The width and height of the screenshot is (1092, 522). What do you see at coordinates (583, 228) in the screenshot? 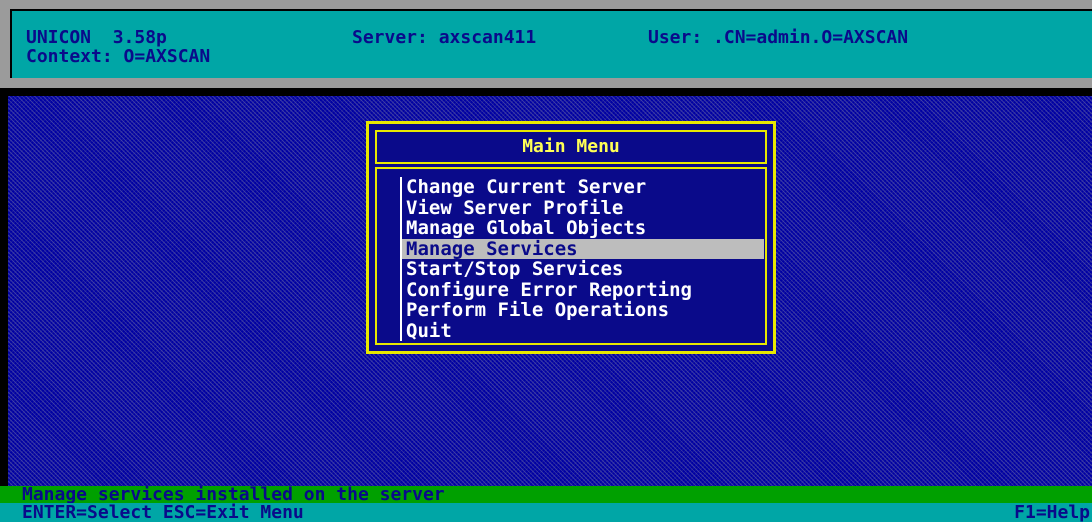
I see `menu-item-manage-global-objects: Manage Global Objects` at bounding box center [583, 228].